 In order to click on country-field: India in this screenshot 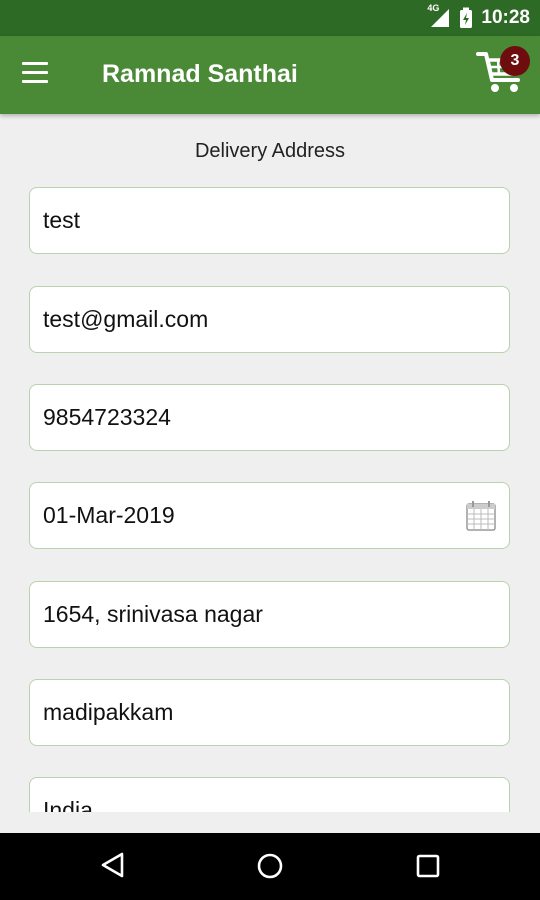, I will do `click(269, 794)`.